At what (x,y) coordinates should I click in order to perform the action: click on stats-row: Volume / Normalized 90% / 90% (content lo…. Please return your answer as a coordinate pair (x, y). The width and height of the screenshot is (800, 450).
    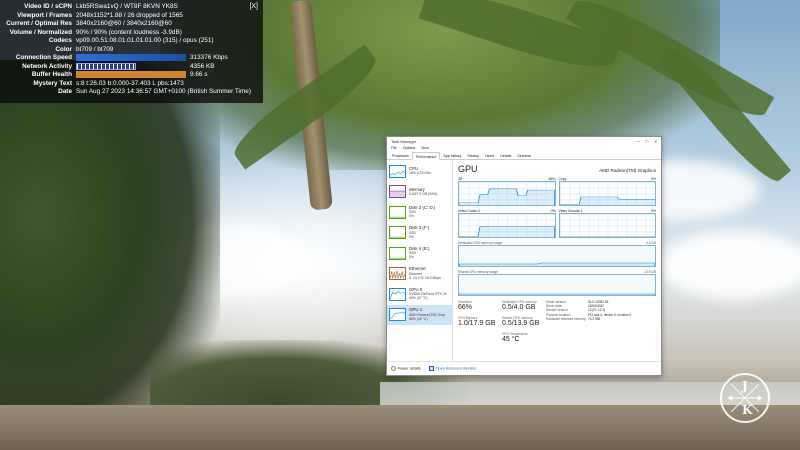
    Looking at the image, I should click on (131, 33).